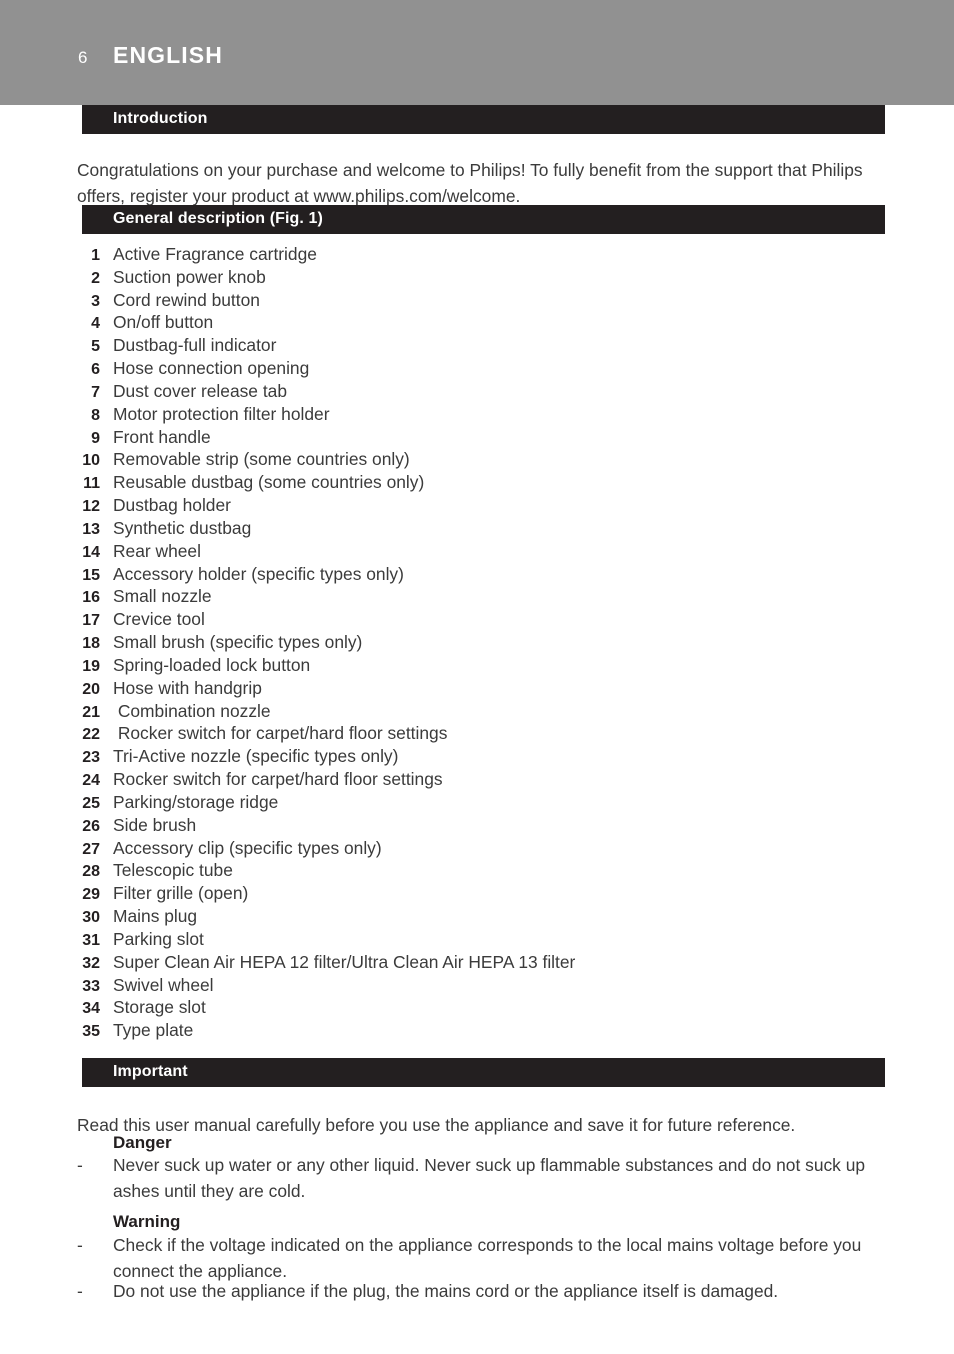  Describe the element at coordinates (189, 276) in the screenshot. I see `part-label: Suction power knob` at that location.